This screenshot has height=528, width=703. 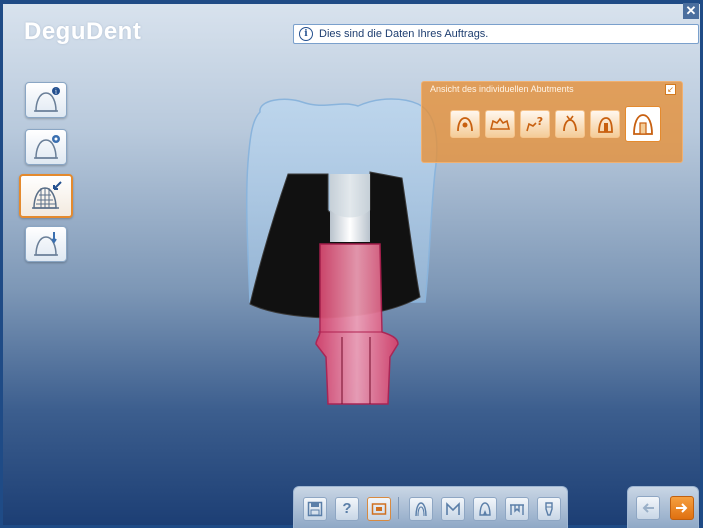 I want to click on bridge-icon, so click(x=517, y=509).